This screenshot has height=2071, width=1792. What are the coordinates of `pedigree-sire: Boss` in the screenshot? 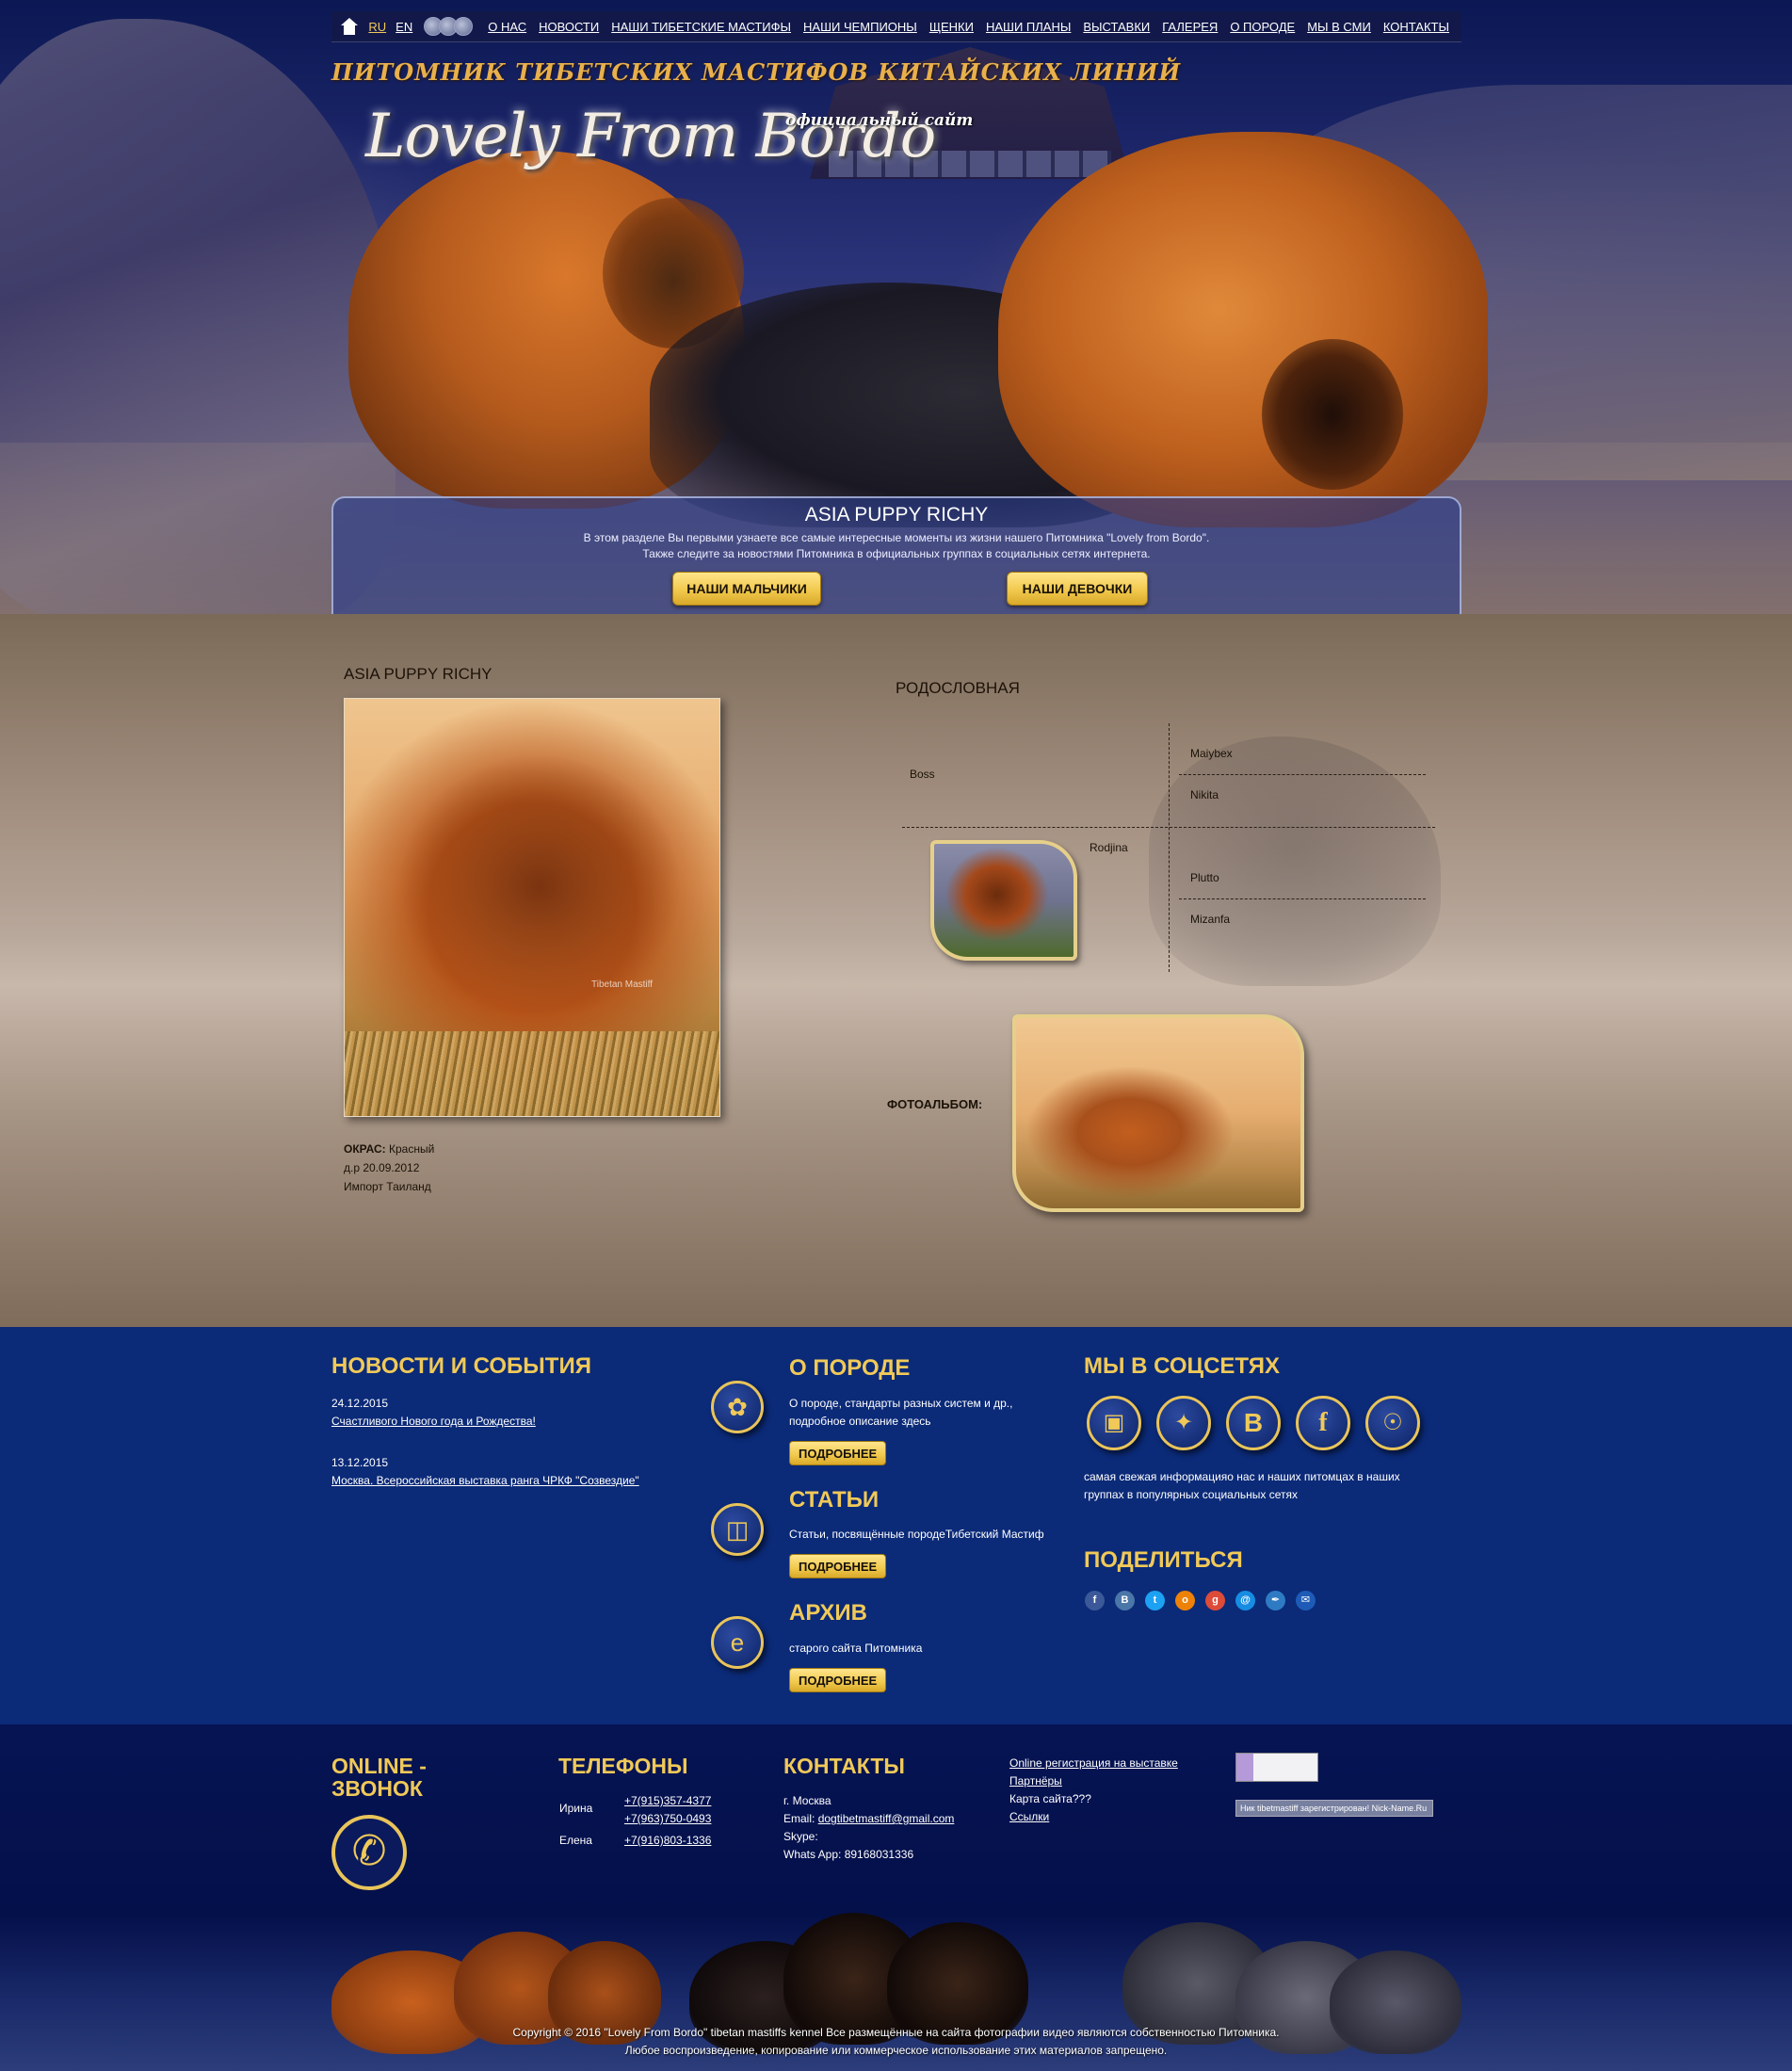 It's located at (922, 774).